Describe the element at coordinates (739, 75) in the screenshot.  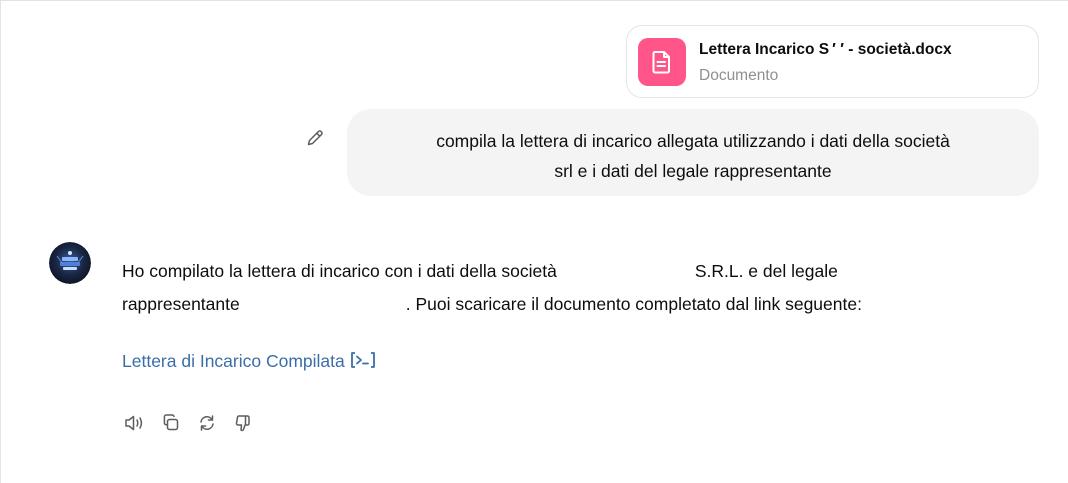
I see `attachment-file-type: Documento` at that location.